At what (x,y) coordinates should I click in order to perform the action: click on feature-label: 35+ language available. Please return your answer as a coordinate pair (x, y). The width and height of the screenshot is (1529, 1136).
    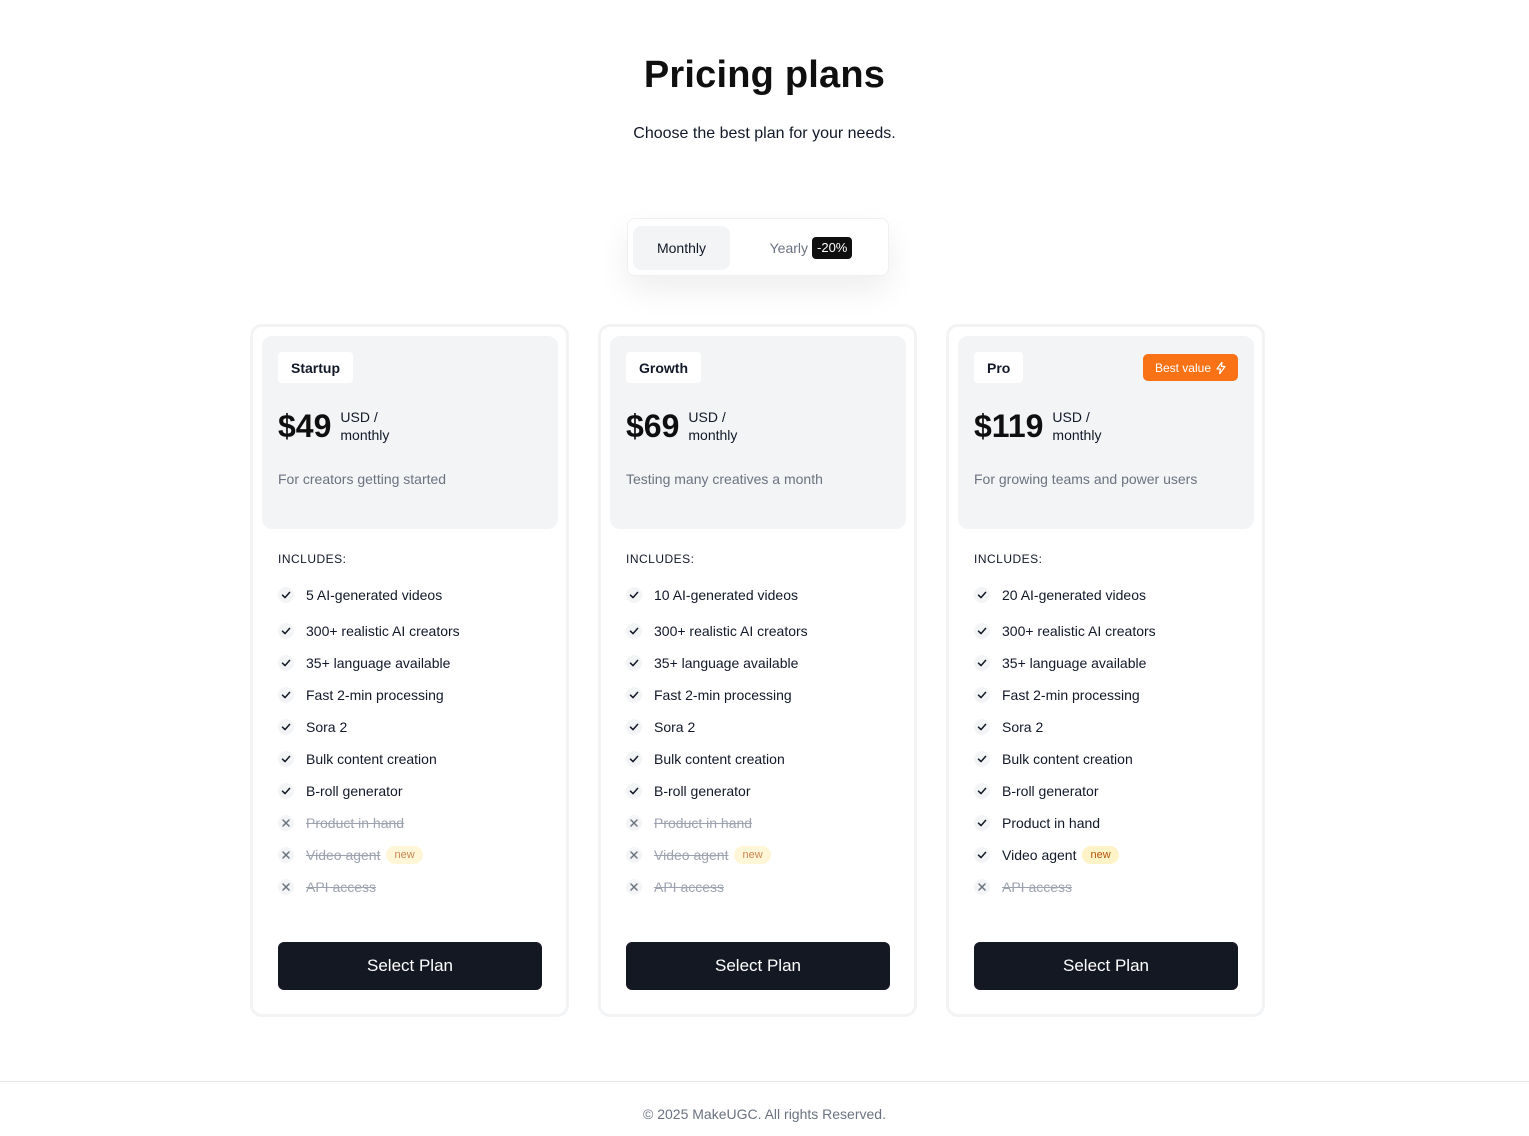
    Looking at the image, I should click on (726, 663).